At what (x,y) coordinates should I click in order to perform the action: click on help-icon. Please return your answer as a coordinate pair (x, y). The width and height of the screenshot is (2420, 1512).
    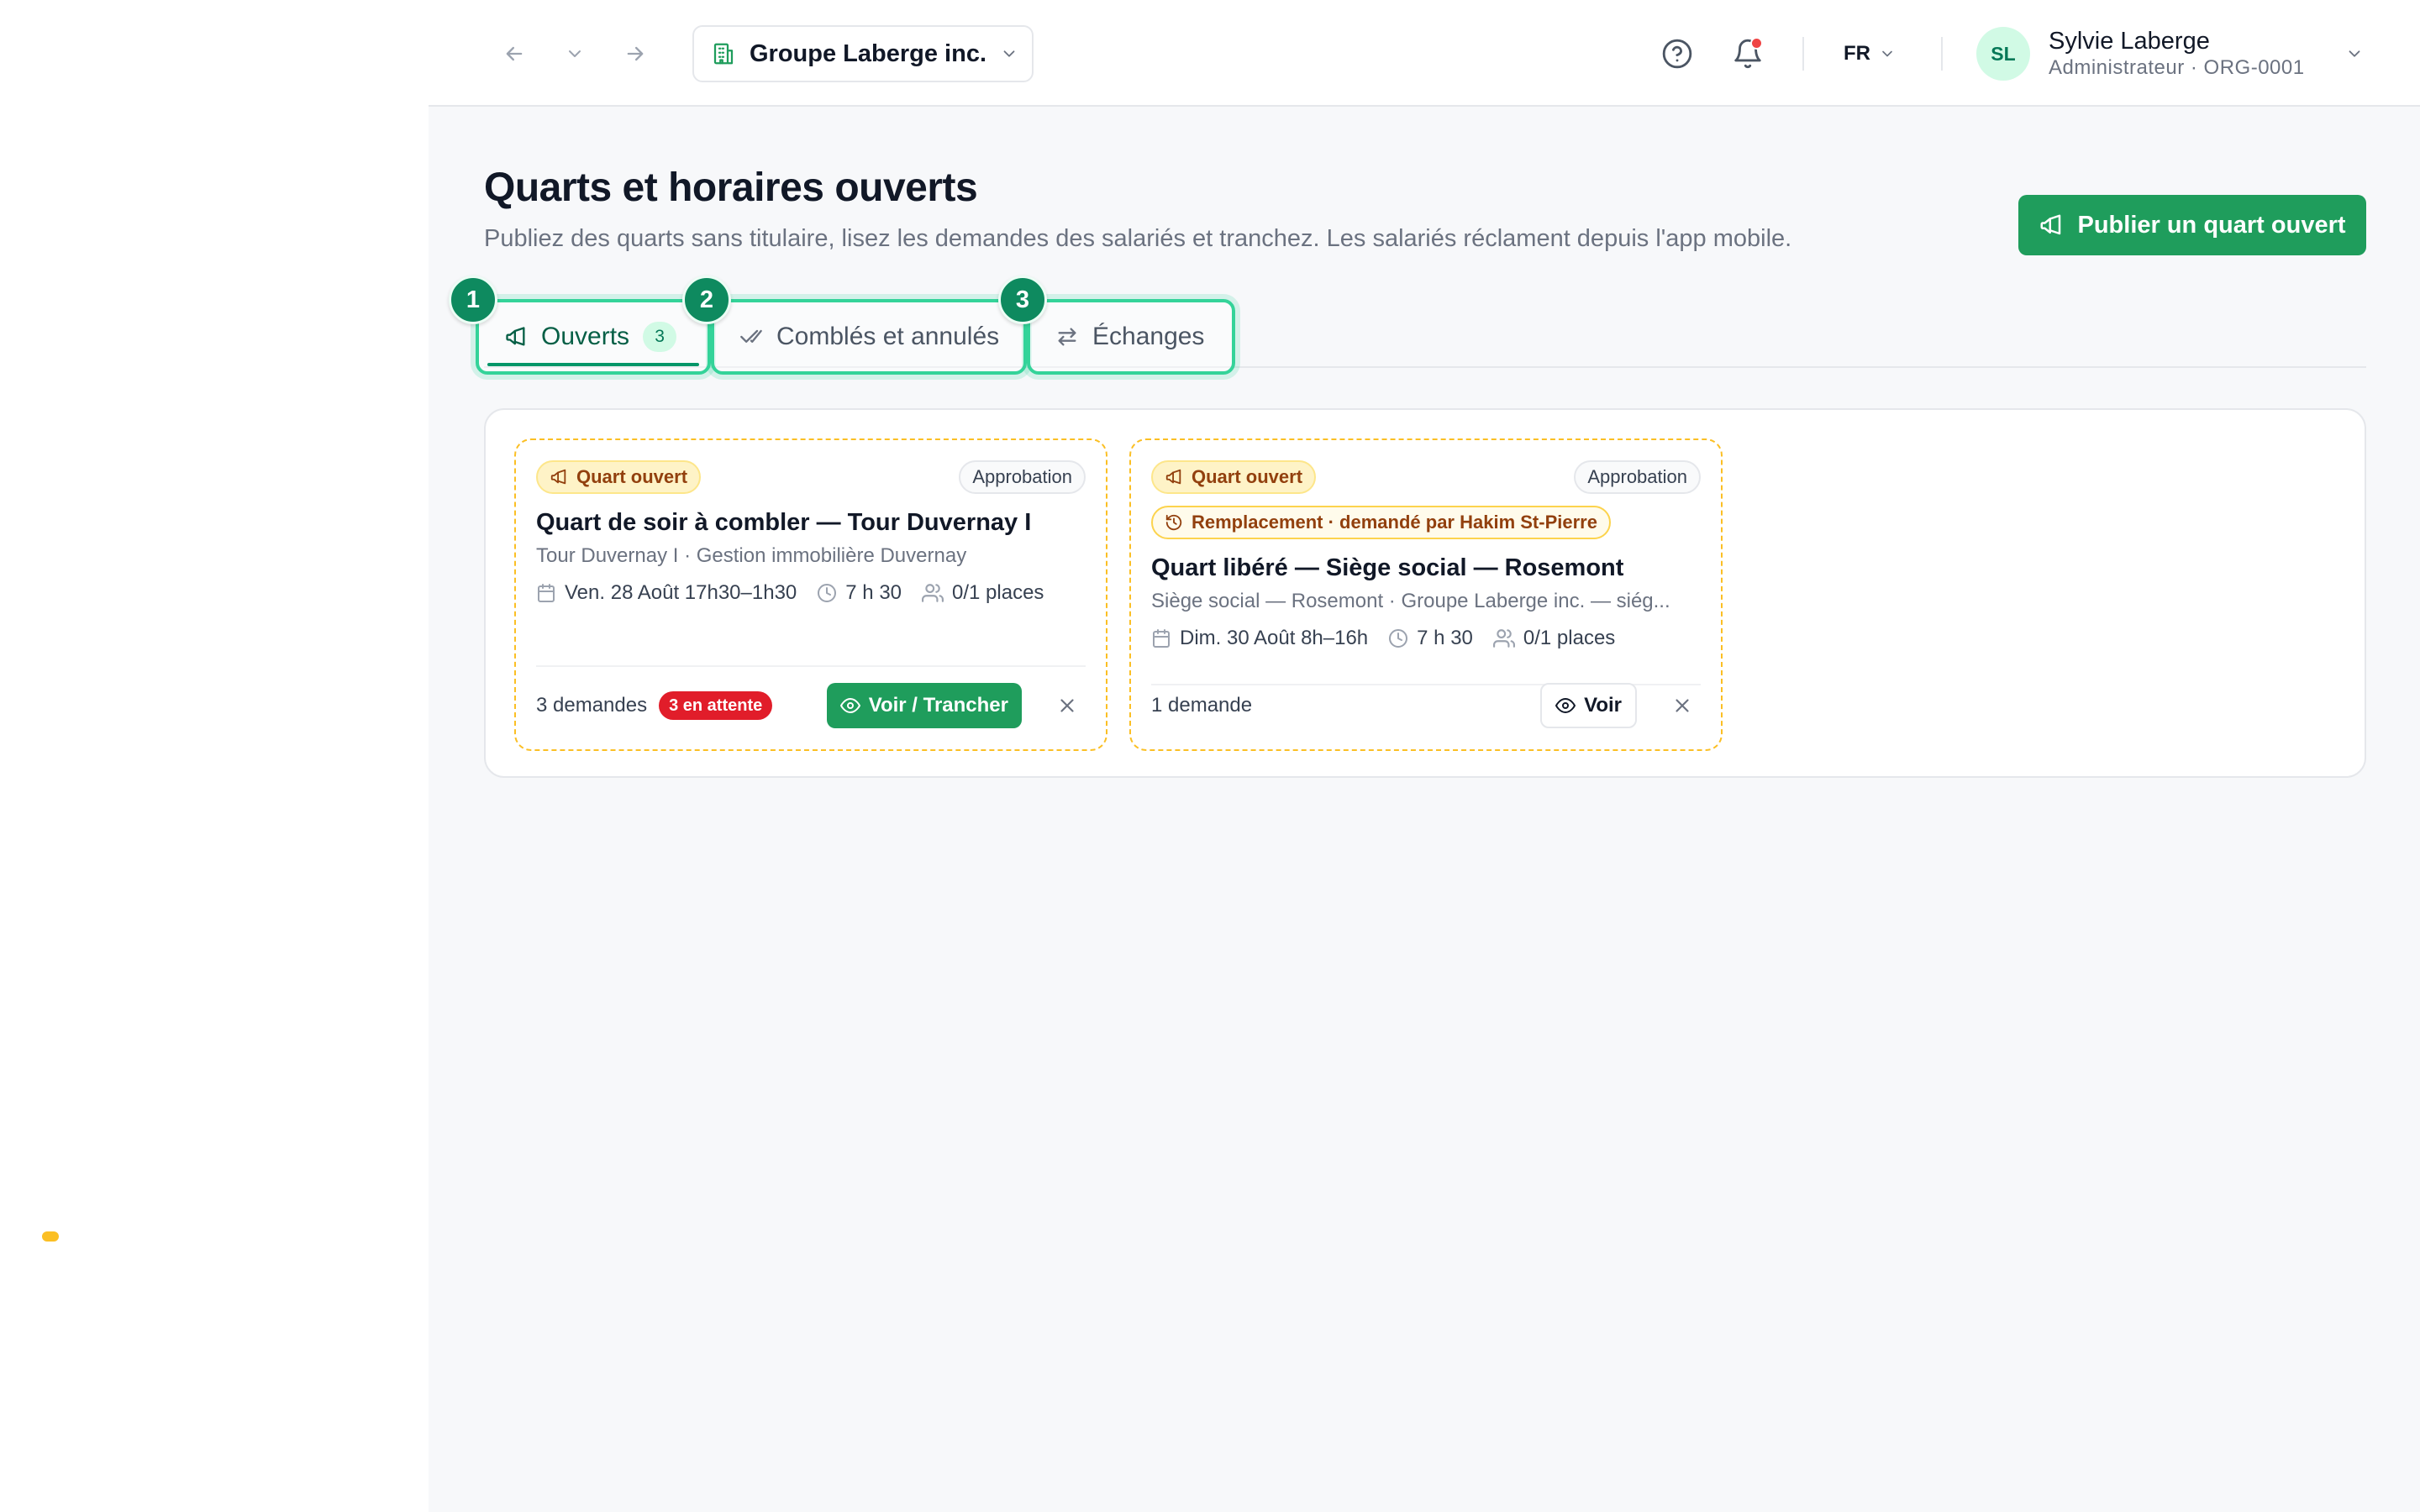
    Looking at the image, I should click on (1677, 54).